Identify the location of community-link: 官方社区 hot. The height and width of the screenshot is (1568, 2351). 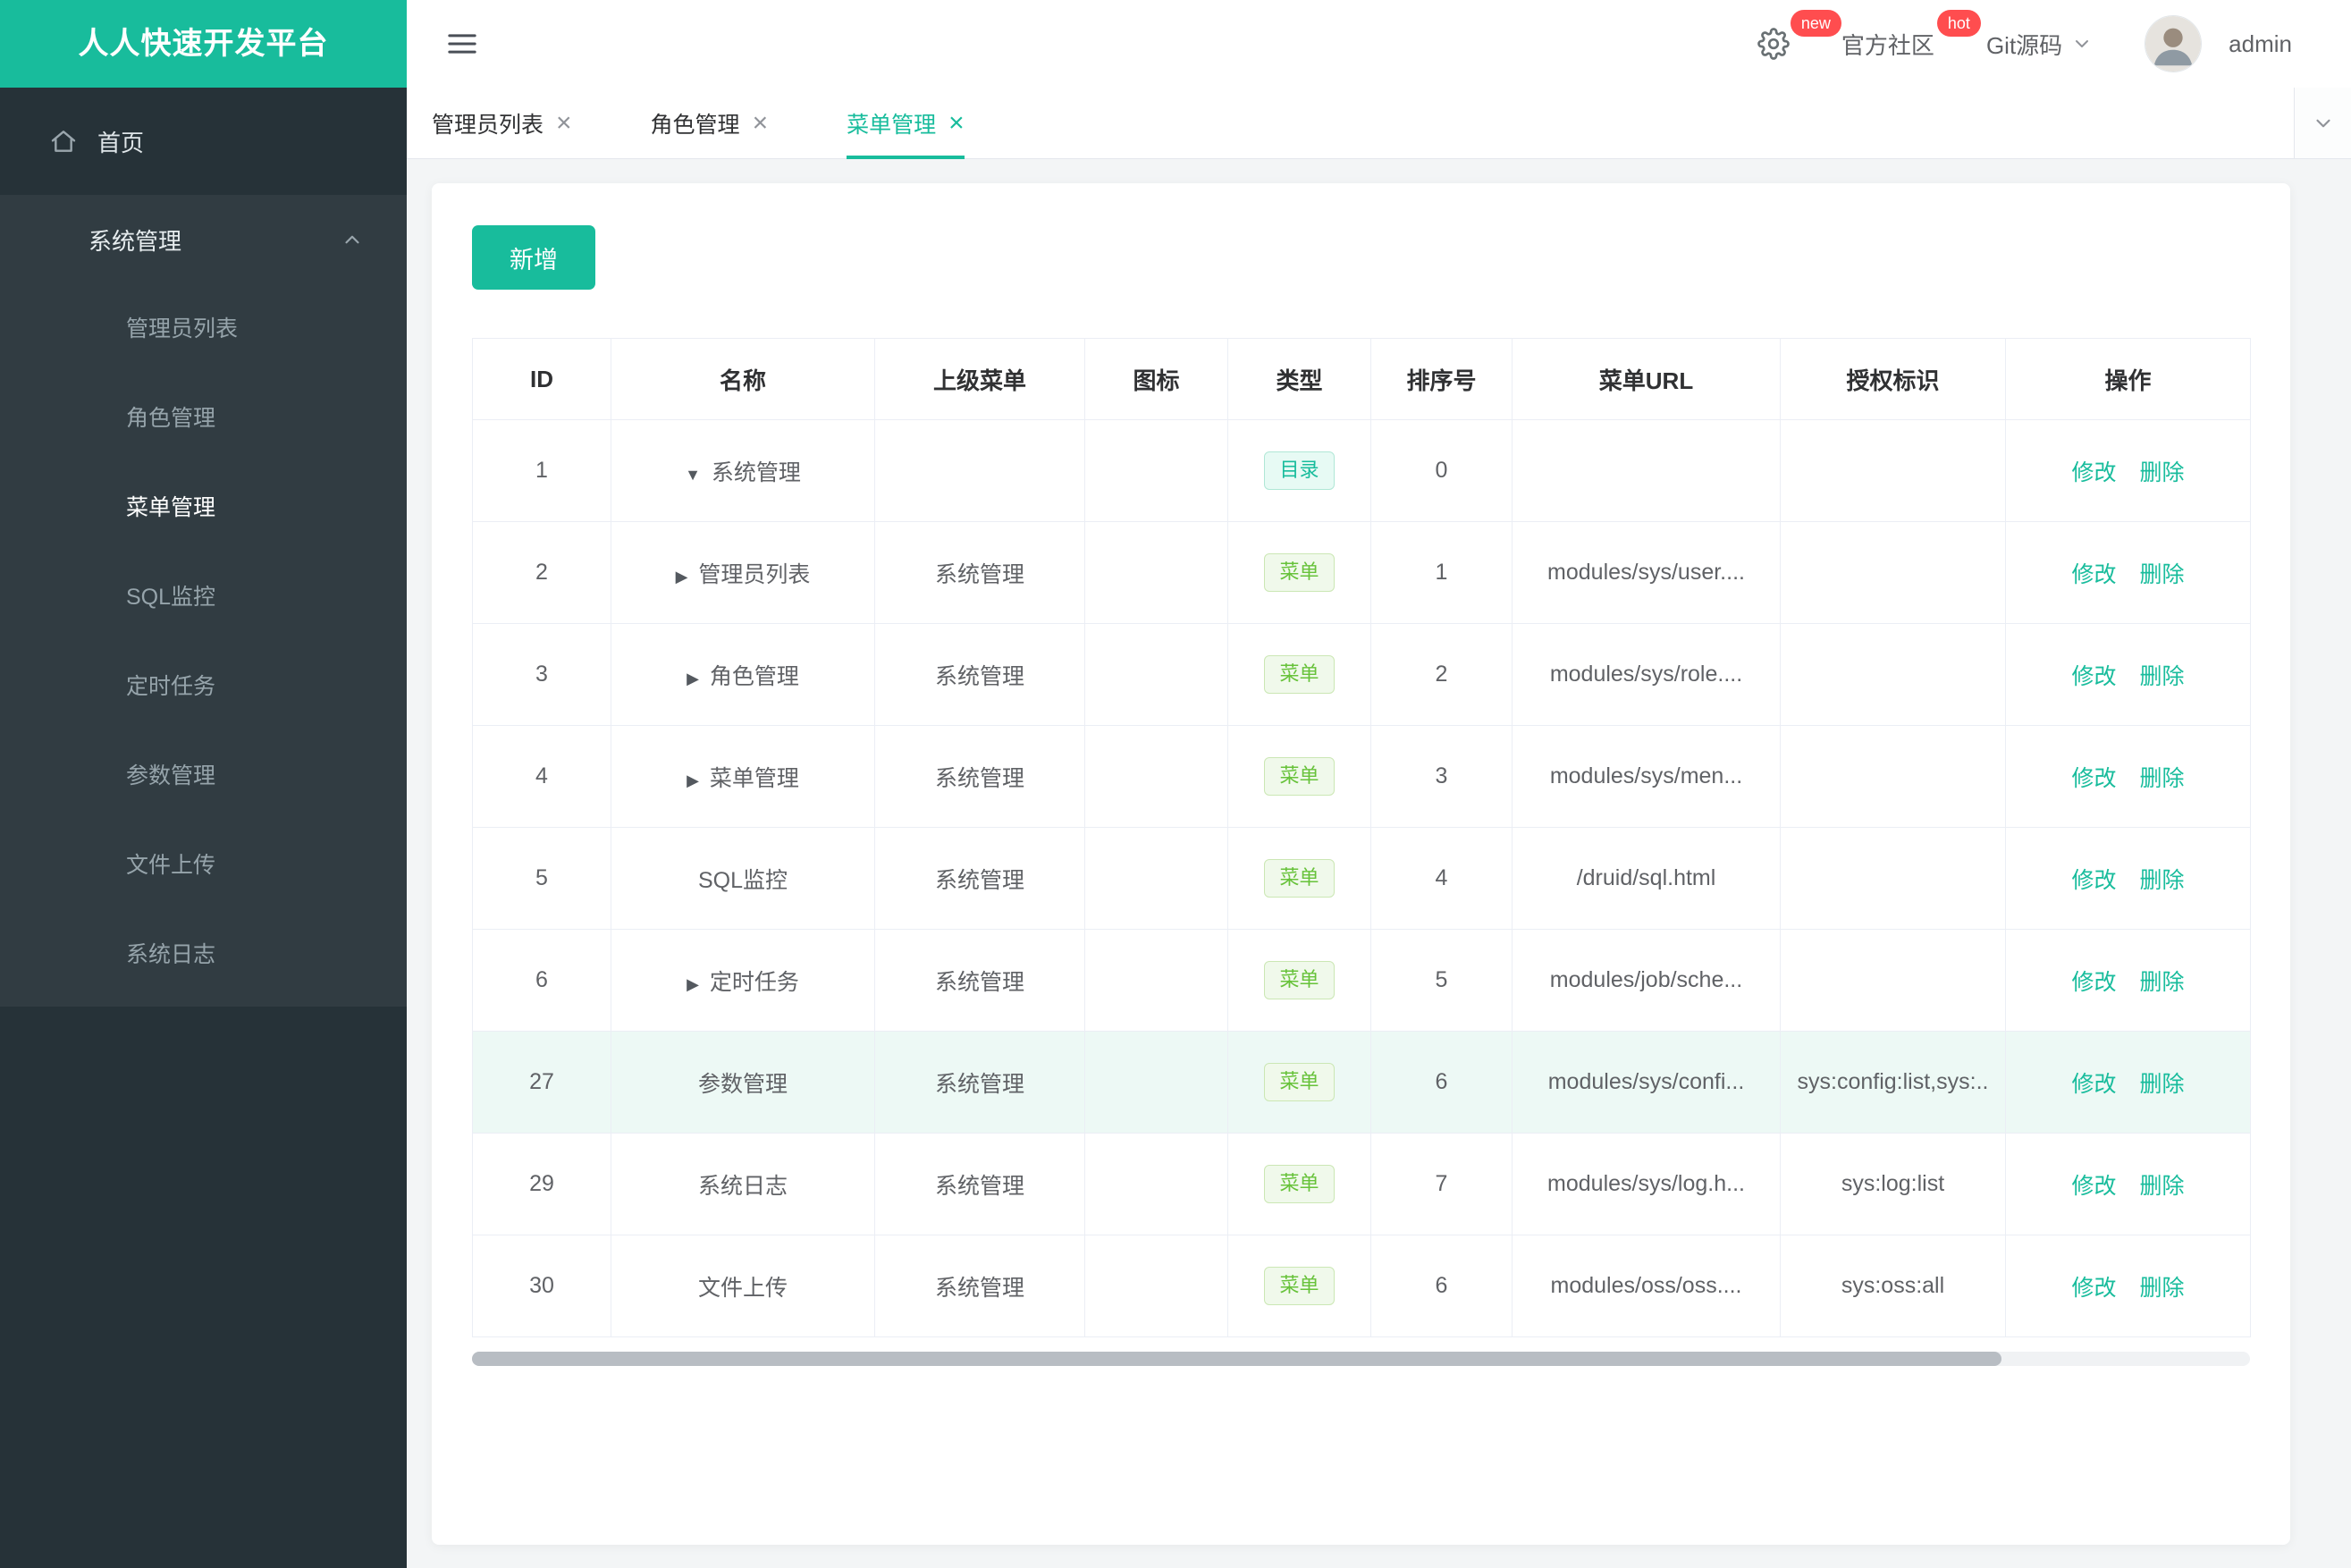
(1911, 35).